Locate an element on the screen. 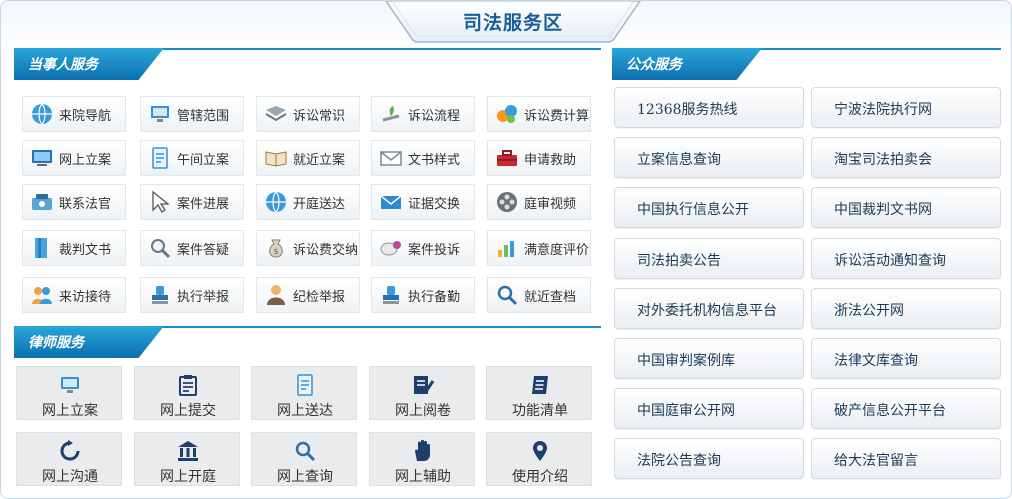  party-item: 诉讼流程 is located at coordinates (423, 114).